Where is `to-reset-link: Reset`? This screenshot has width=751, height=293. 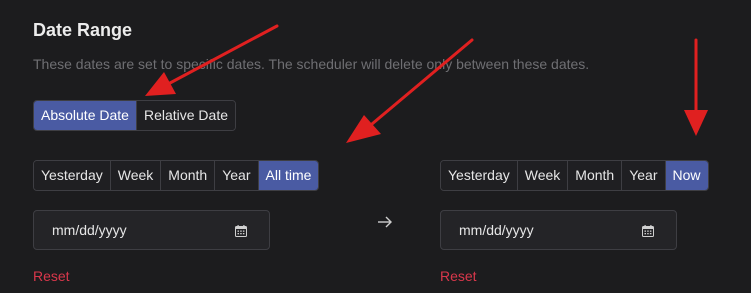
to-reset-link: Reset is located at coordinates (458, 276).